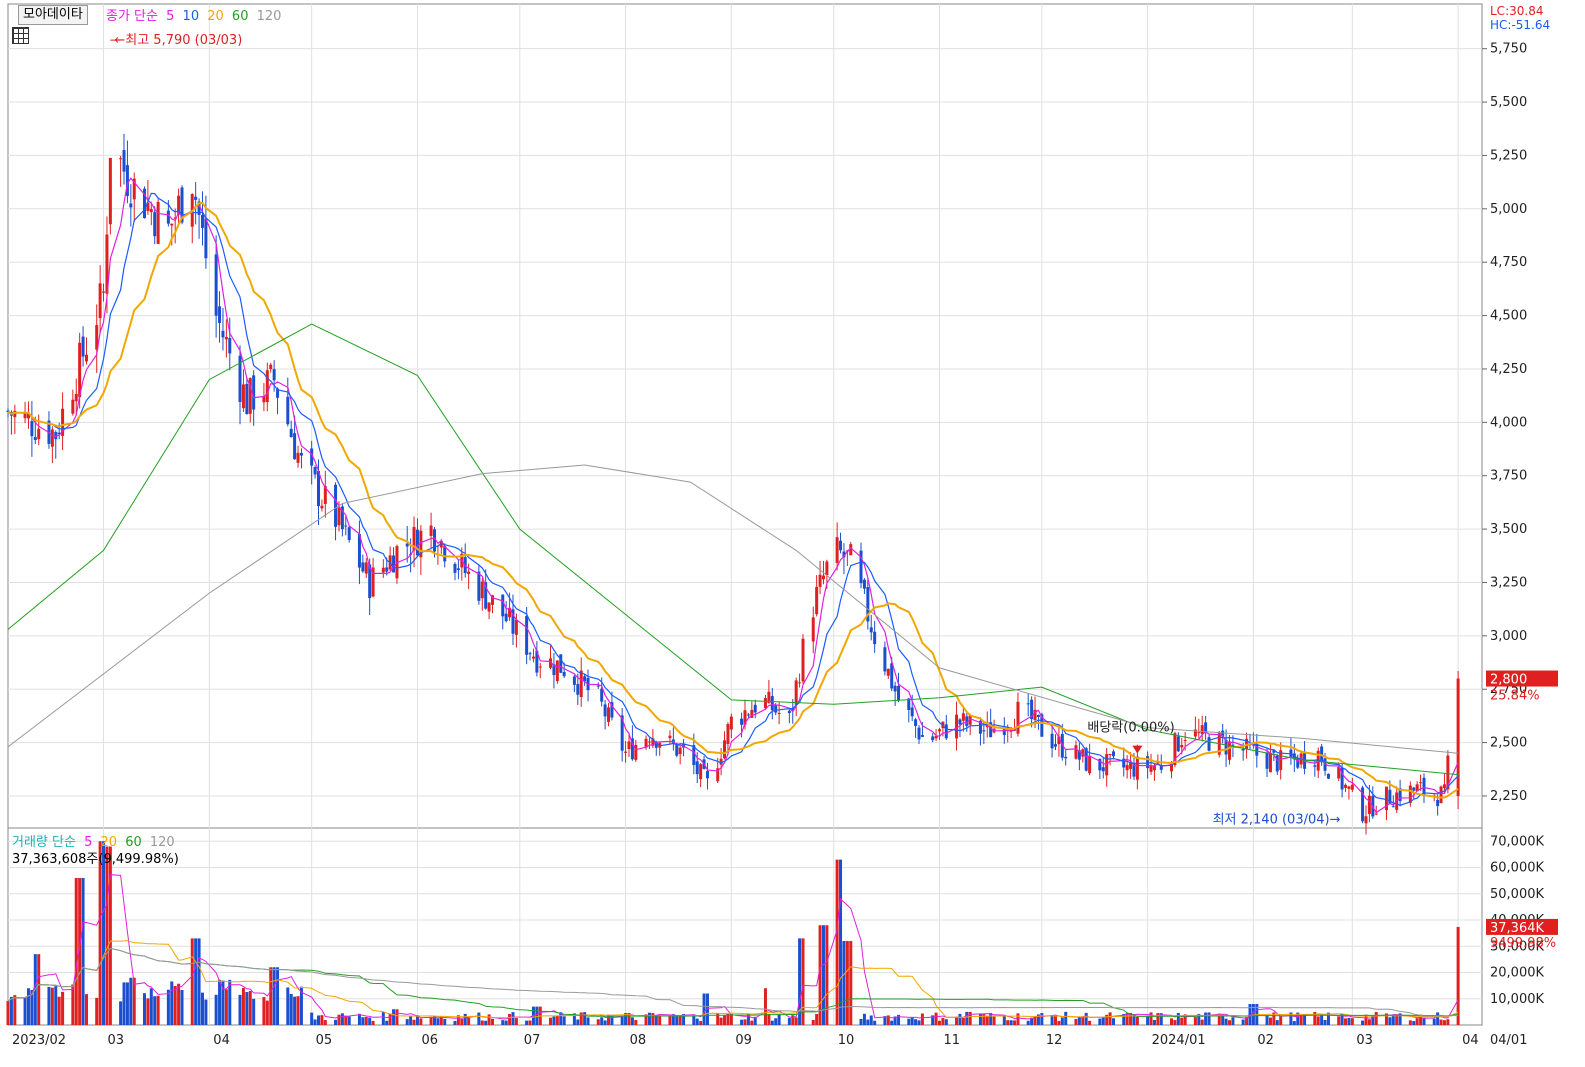  Describe the element at coordinates (170, 16) in the screenshot. I see `legend-ma5: 5` at that location.